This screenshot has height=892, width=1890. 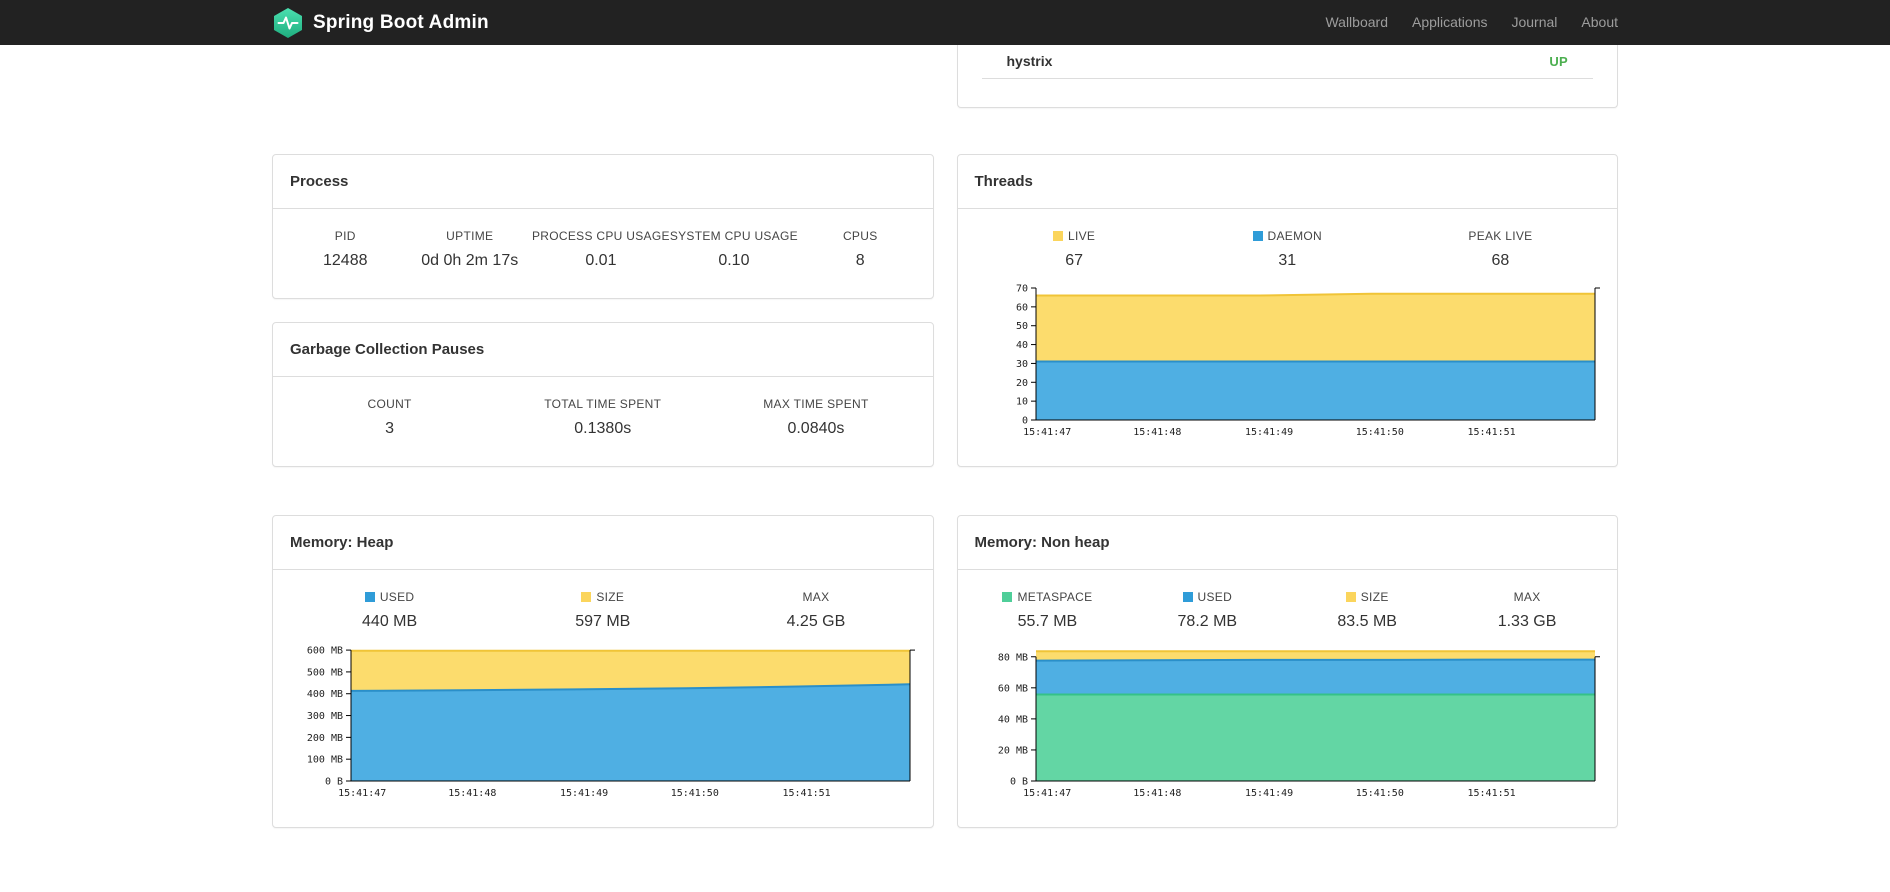 What do you see at coordinates (1057, 236) in the screenshot?
I see `legend-swatch-live` at bounding box center [1057, 236].